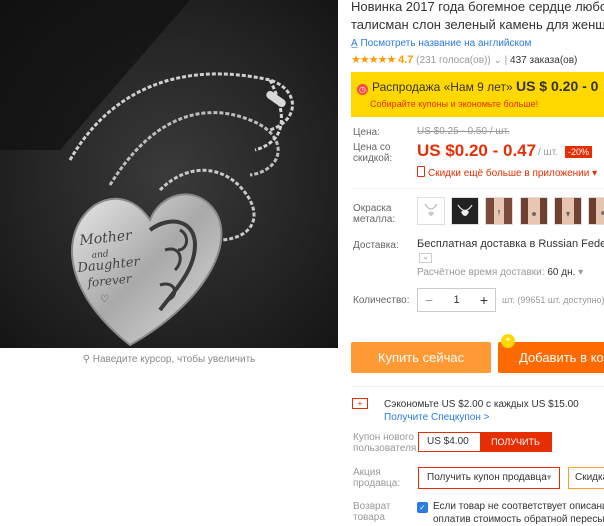  I want to click on metal-color-label-line: Окраска, so click(372, 208).